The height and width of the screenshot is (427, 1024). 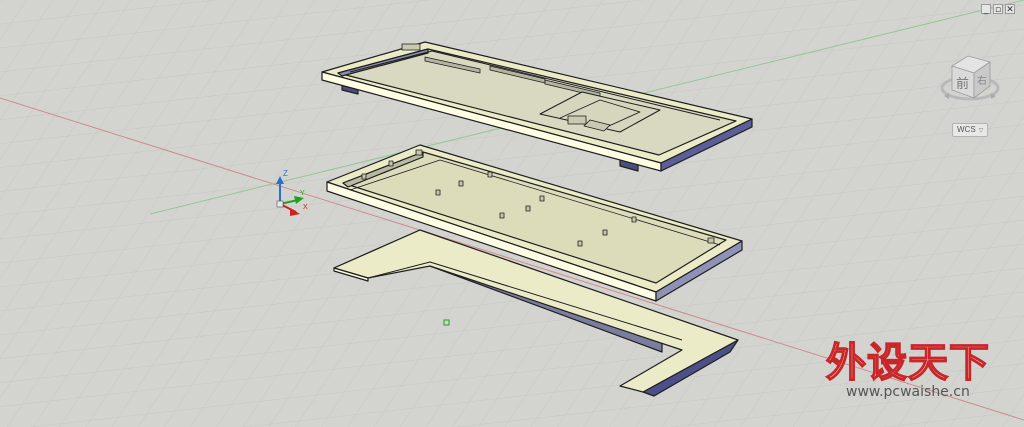 I want to click on watermark-text: 外设天下, so click(x=907, y=363).